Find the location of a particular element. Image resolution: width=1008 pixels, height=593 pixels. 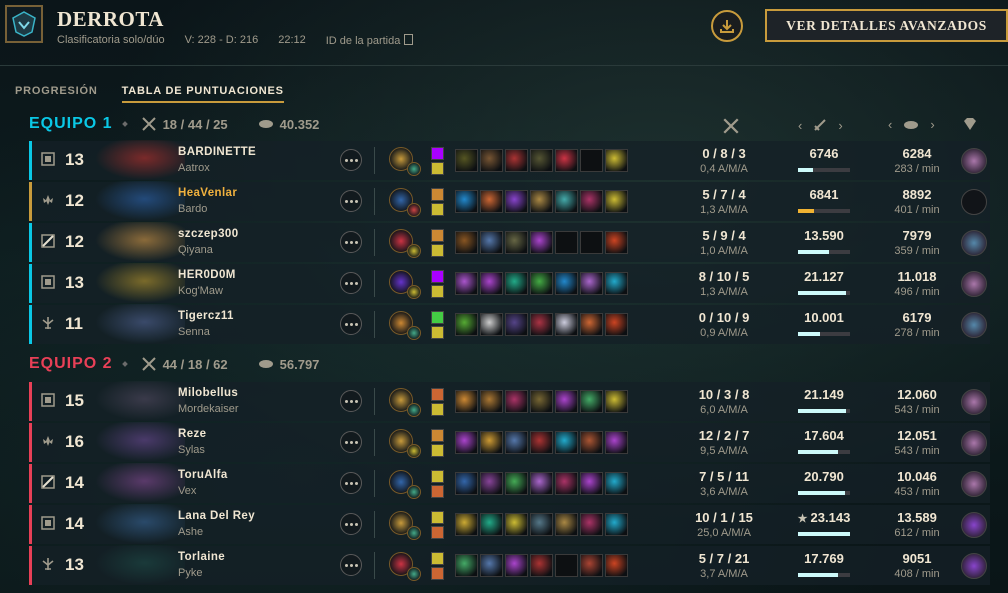

summoner-name: BARDINETTE is located at coordinates (217, 152).